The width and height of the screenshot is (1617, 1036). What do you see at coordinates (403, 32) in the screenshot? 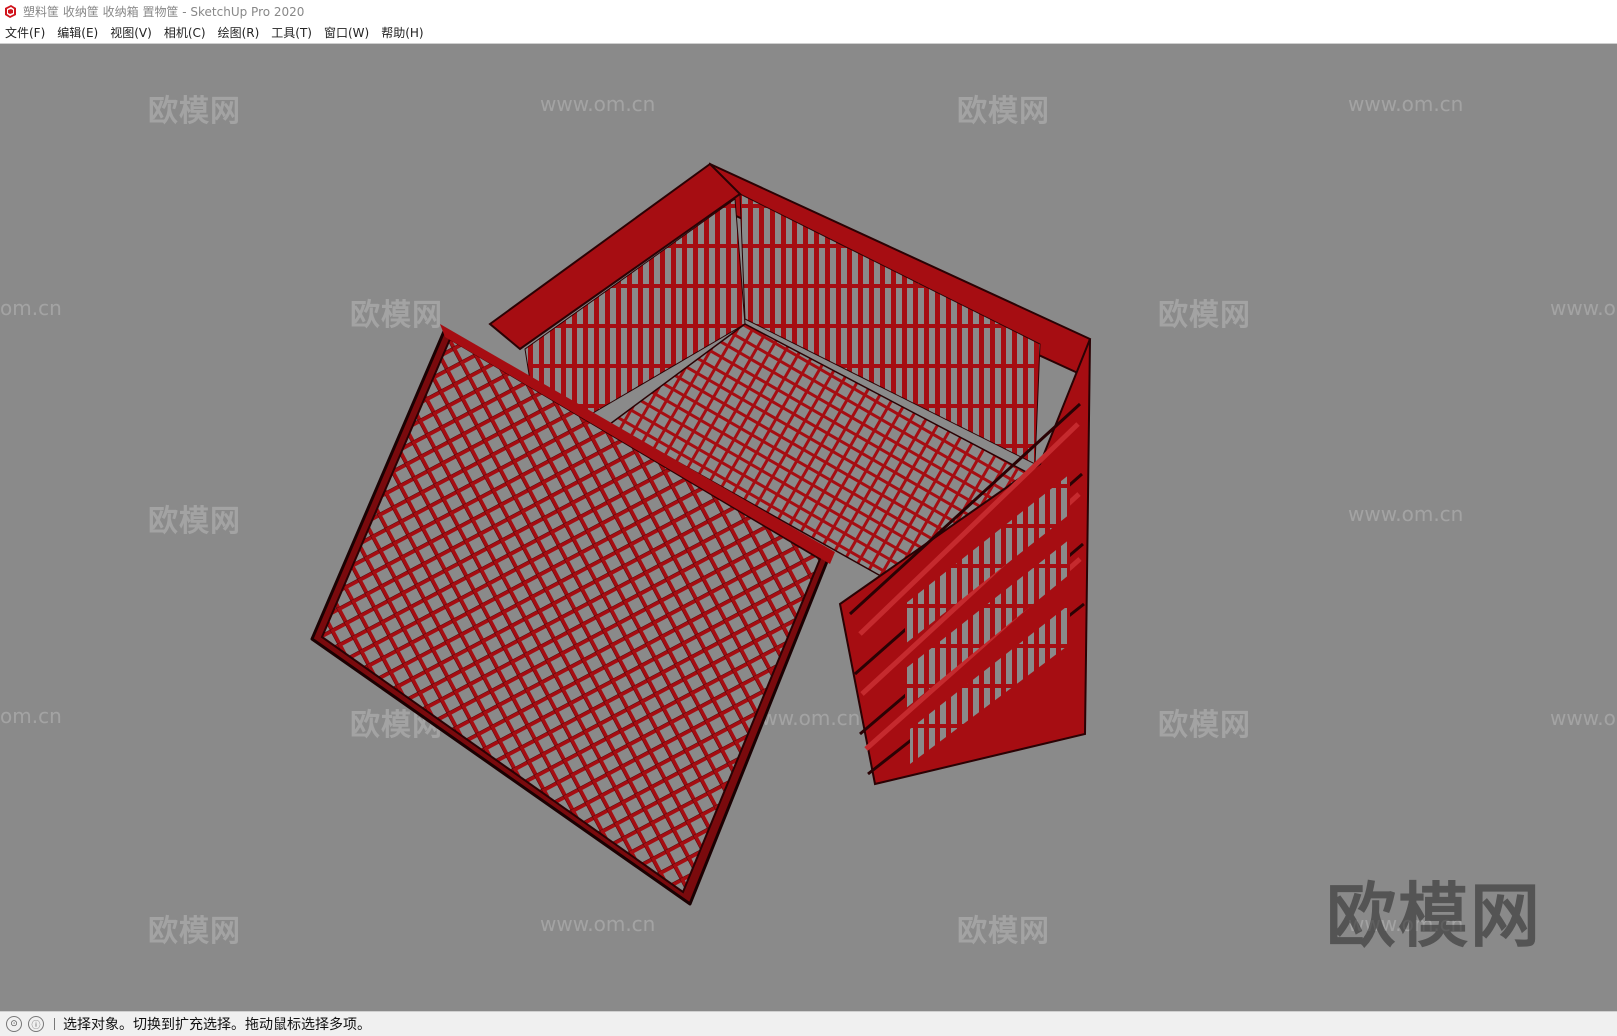
I see `menu-help: 帮助(H)` at bounding box center [403, 32].